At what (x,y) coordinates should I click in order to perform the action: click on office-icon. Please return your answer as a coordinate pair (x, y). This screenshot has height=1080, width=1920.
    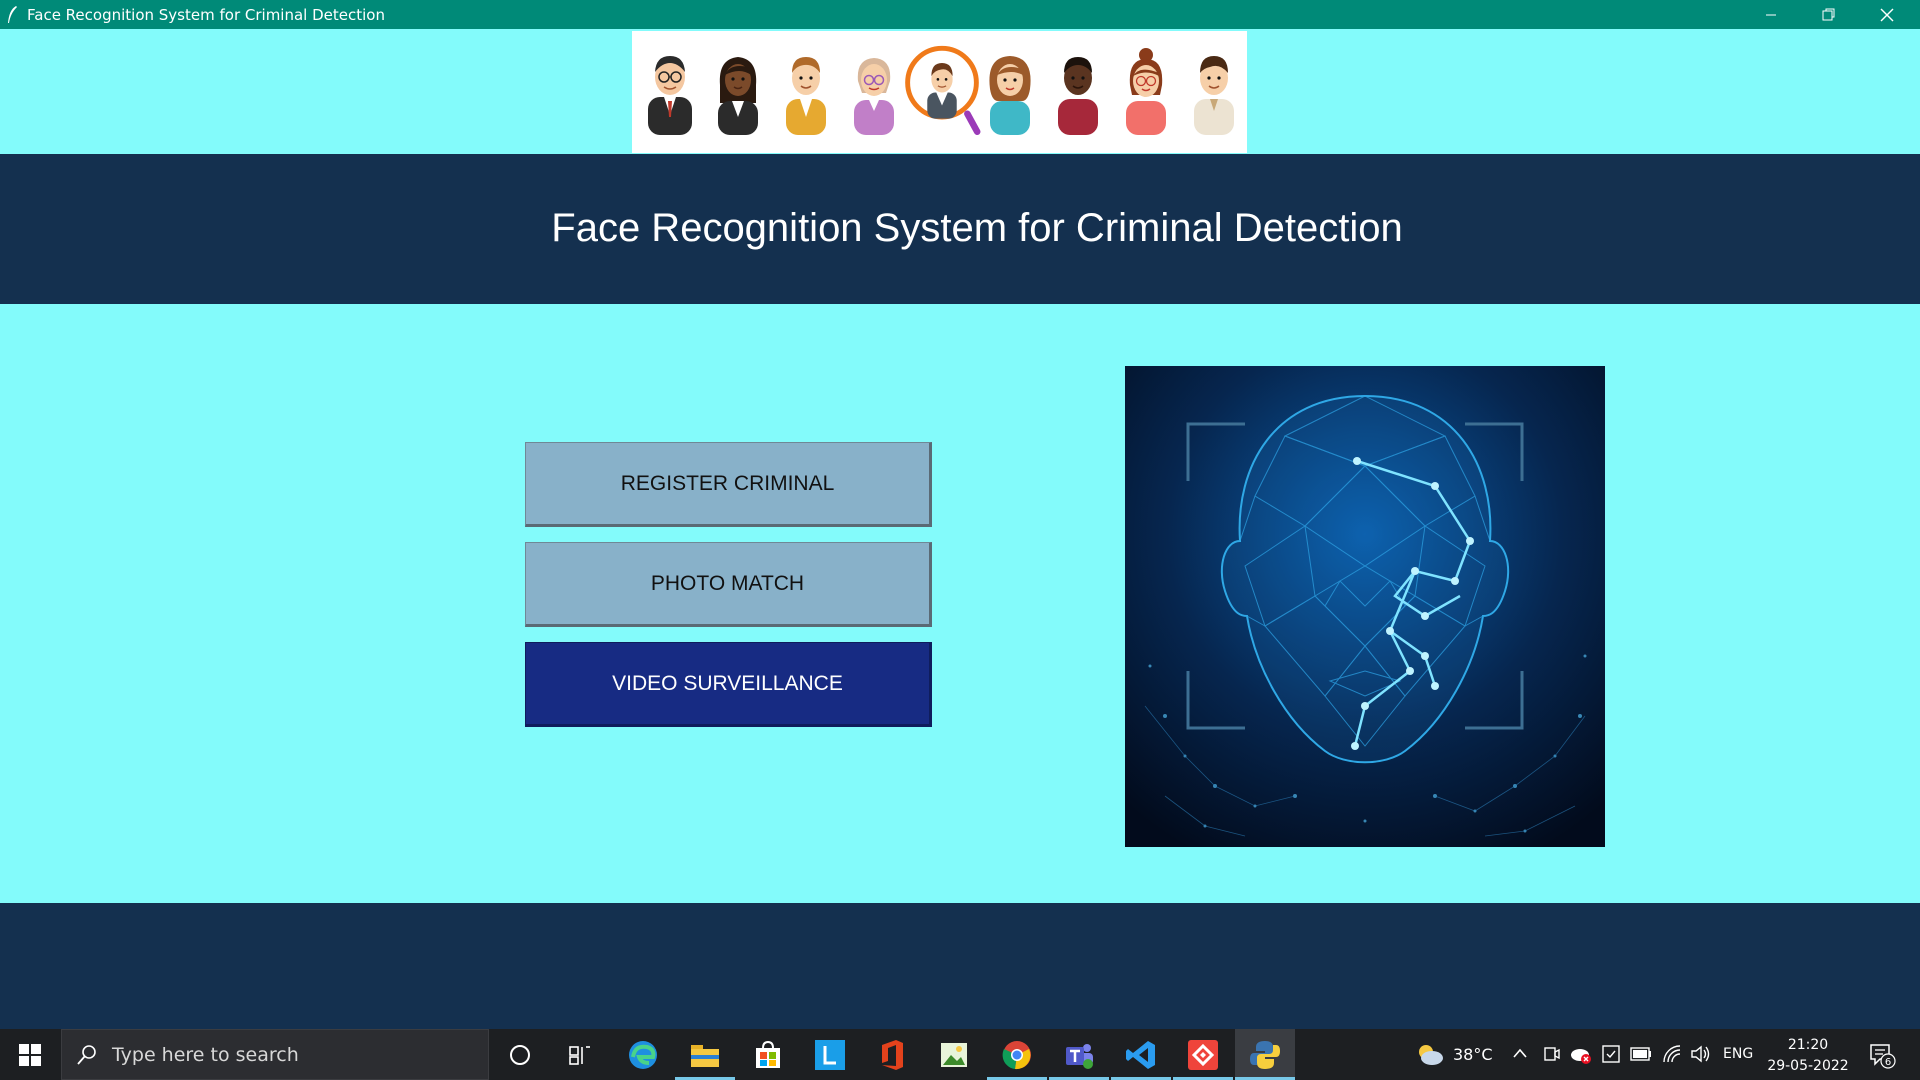
    Looking at the image, I should click on (892, 1054).